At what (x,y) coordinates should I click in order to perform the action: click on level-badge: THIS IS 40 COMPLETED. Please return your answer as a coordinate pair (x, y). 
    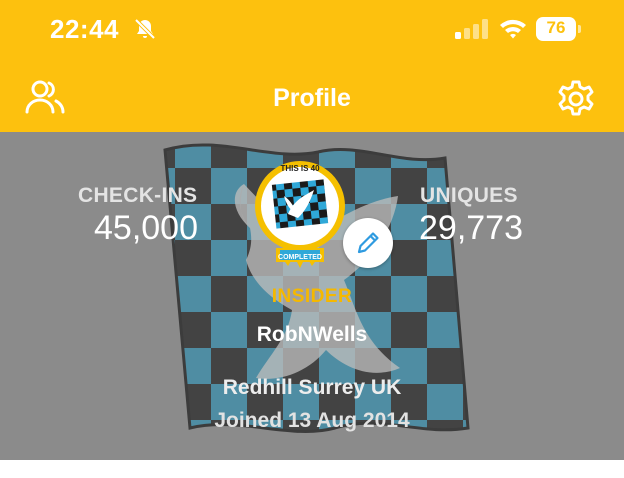
    Looking at the image, I should click on (300, 218).